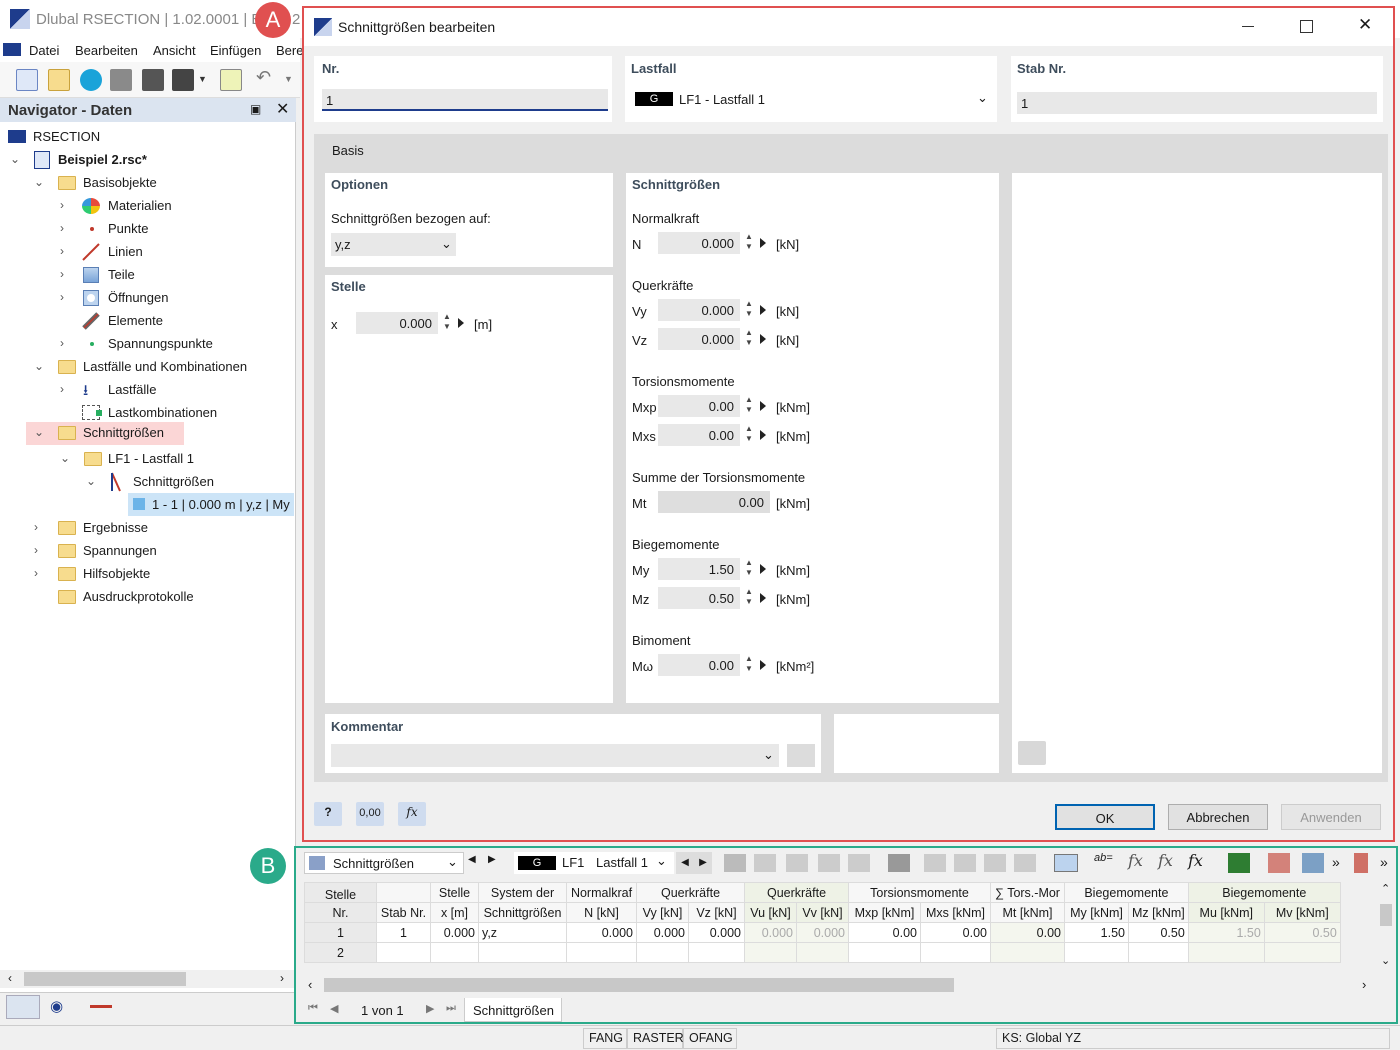 Image resolution: width=1400 pixels, height=1050 pixels. Describe the element at coordinates (1313, 863) in the screenshot. I see `sort-icon` at that location.